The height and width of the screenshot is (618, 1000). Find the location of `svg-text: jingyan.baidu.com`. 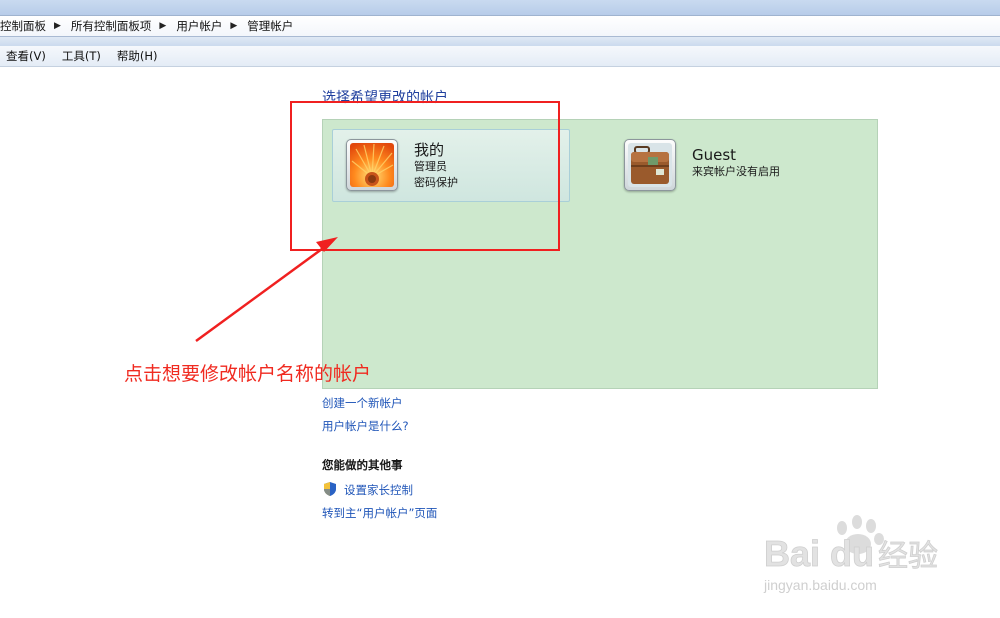

svg-text: jingyan.baidu.com is located at coordinates (820, 585).